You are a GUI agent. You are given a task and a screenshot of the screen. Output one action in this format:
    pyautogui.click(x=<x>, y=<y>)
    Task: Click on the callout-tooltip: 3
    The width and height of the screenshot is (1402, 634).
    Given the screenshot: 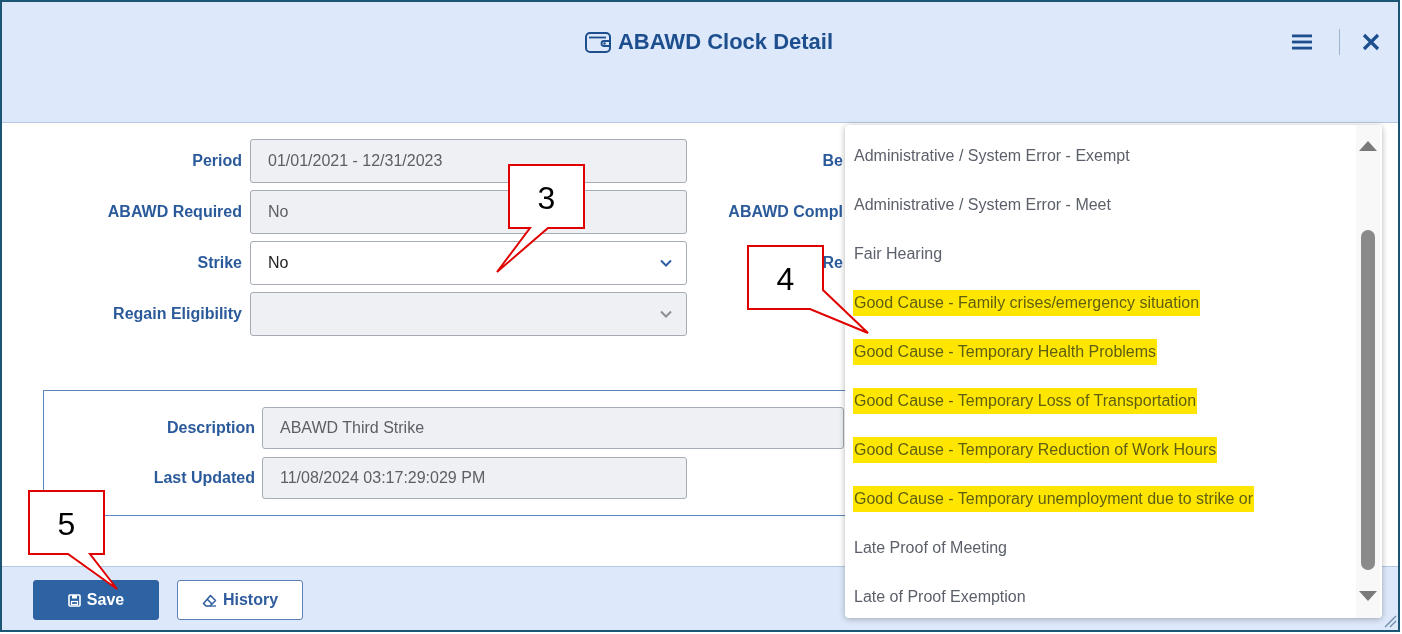 What is the action you would take?
    pyautogui.click(x=541, y=219)
    